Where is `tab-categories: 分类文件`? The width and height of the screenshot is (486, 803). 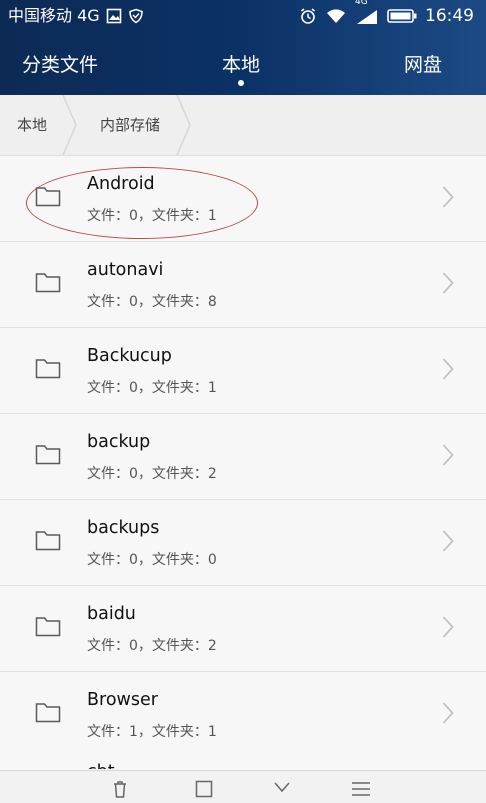 tab-categories: 分类文件 is located at coordinates (60, 63).